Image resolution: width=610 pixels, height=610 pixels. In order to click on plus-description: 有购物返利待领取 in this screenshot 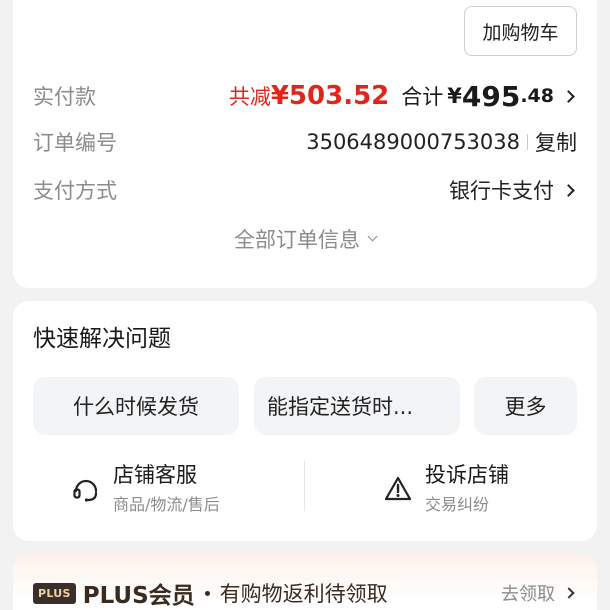, I will do `click(303, 594)`.